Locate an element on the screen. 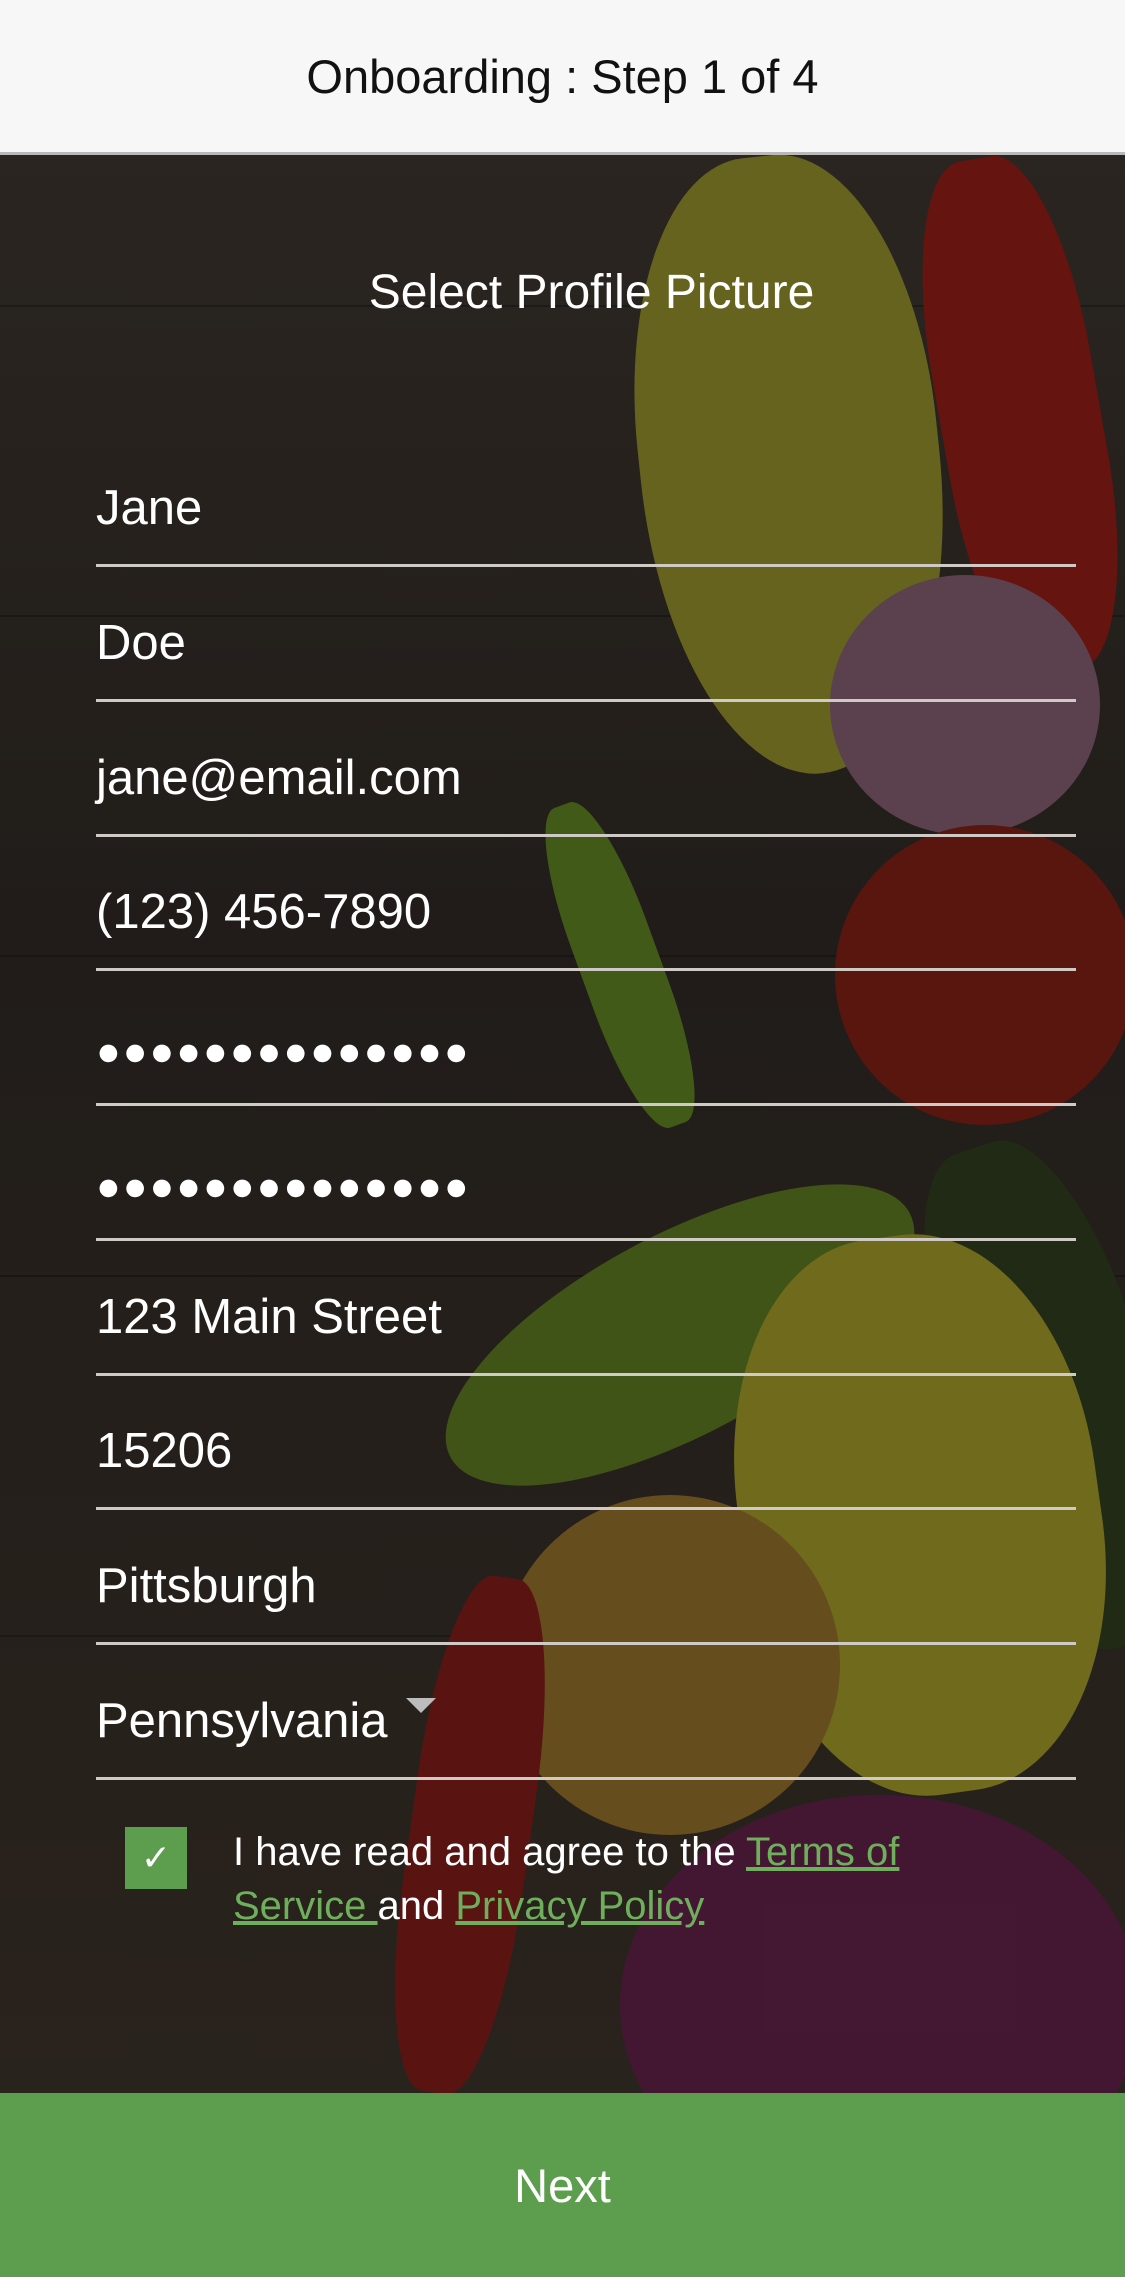  state-value: Pennsylvania is located at coordinates (242, 1721).